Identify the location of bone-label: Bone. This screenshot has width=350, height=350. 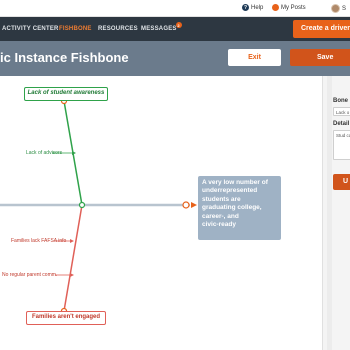
(340, 101).